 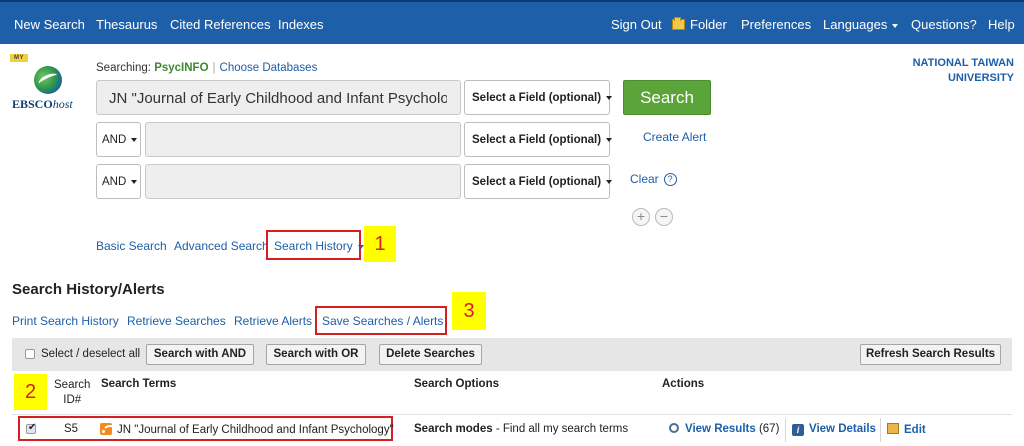 I want to click on save-searches-alerts-link: Save Searches / Alerts, so click(x=382, y=321).